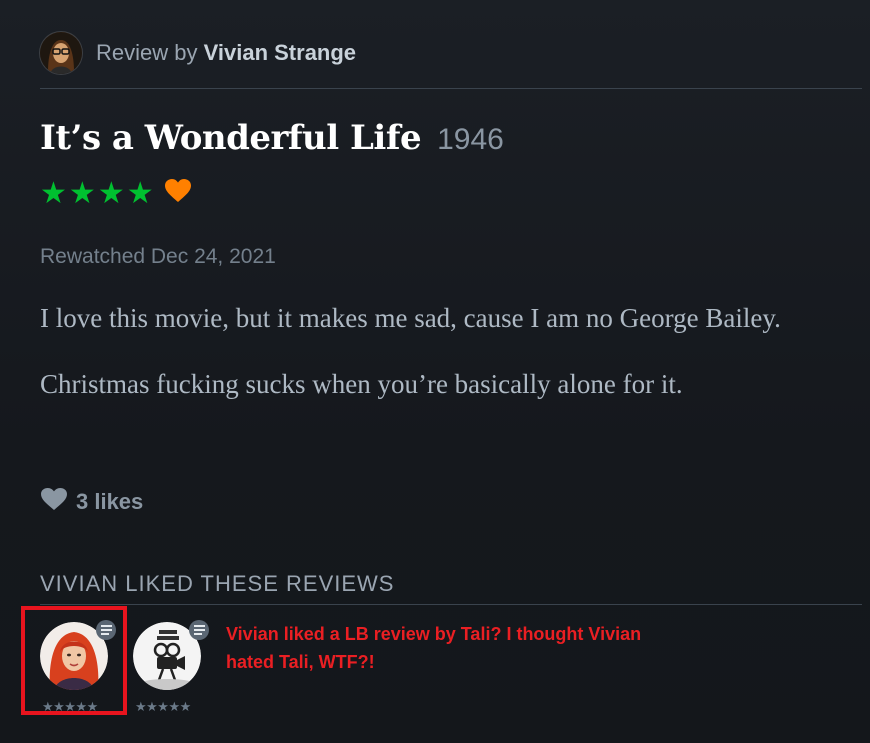 The width and height of the screenshot is (870, 743). I want to click on watched-date: Rewatched Dec 24, 2021, so click(158, 256).